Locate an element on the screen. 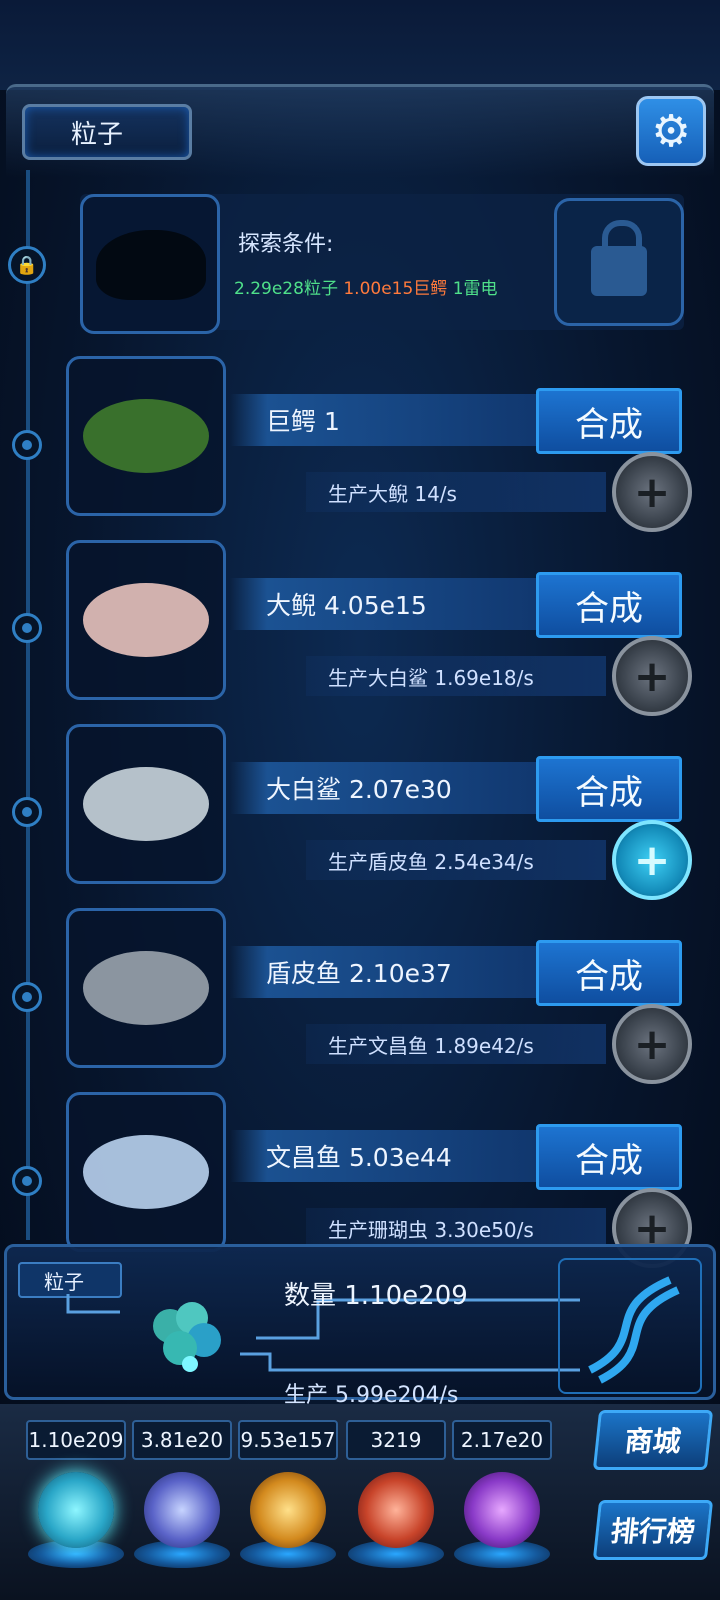 The height and width of the screenshot is (1600, 720). ranking-button: 排行榜 is located at coordinates (653, 1530).